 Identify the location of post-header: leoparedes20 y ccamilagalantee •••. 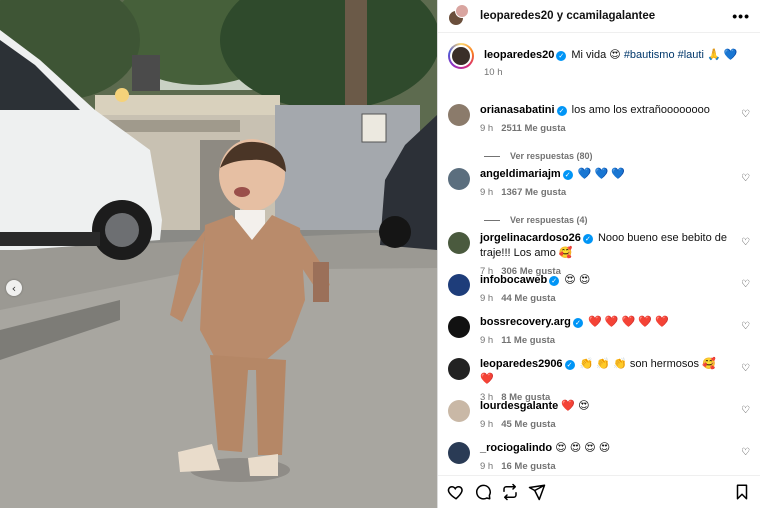
(599, 16).